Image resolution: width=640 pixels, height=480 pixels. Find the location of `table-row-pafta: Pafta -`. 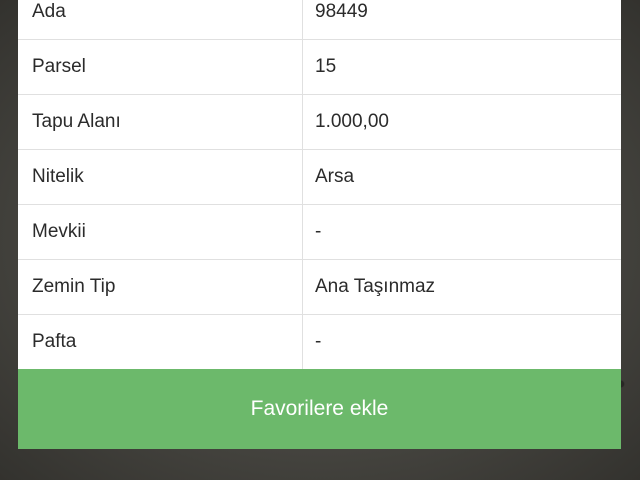

table-row-pafta: Pafta - is located at coordinates (319, 342).